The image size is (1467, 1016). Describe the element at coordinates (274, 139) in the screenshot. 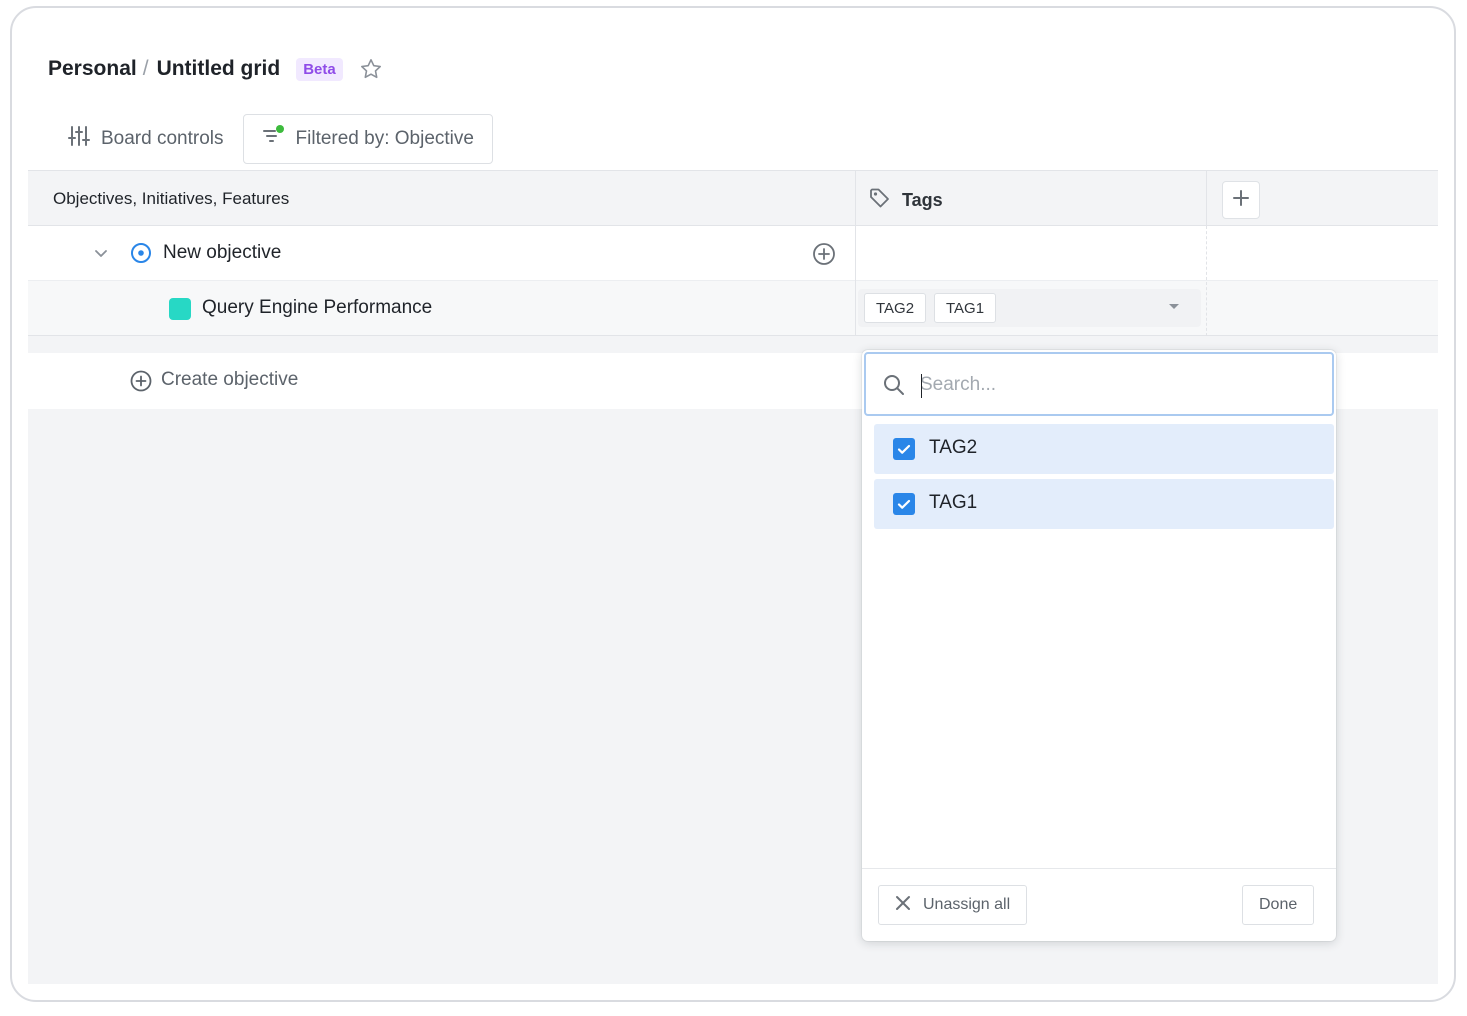

I see `filter-icon` at that location.